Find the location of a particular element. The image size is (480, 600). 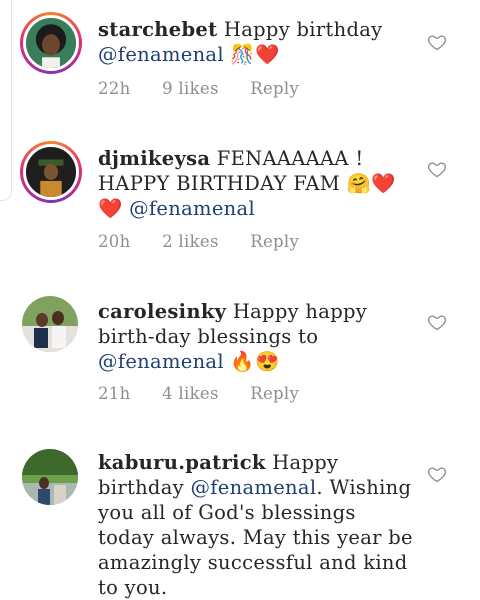

comment-time: 21h is located at coordinates (114, 393).